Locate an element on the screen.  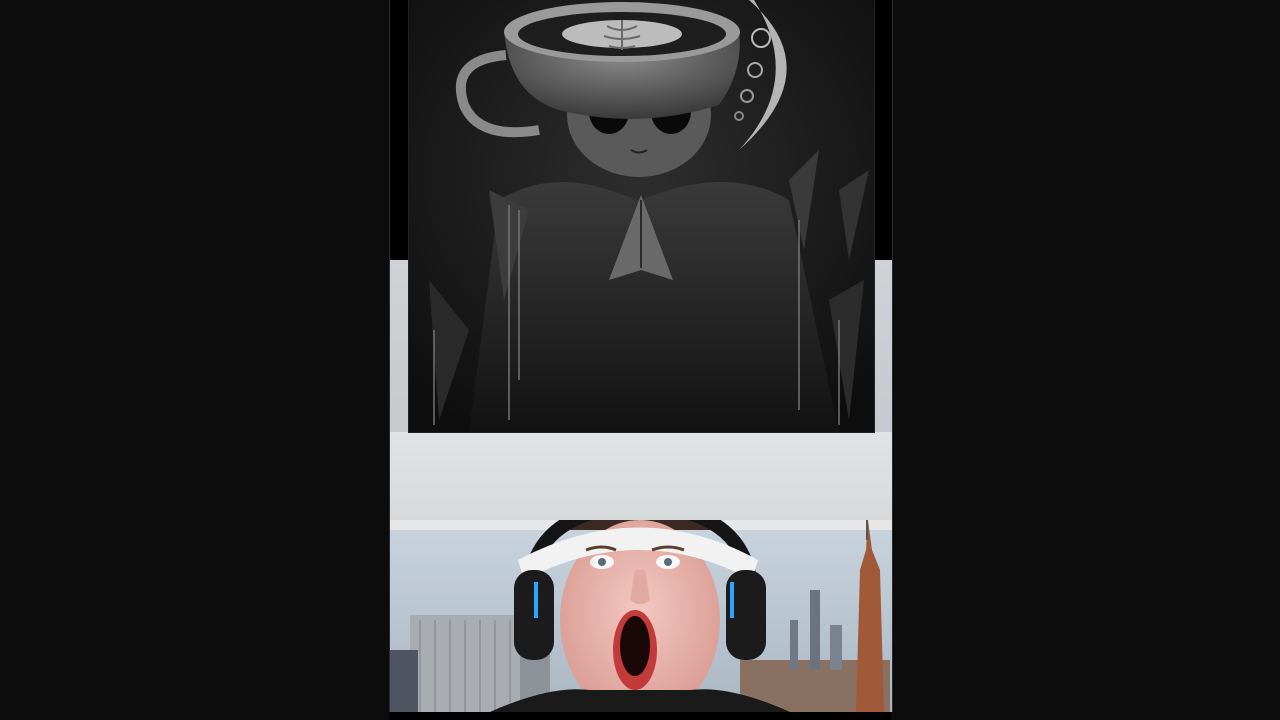
webcam-feed is located at coordinates (641, 616).